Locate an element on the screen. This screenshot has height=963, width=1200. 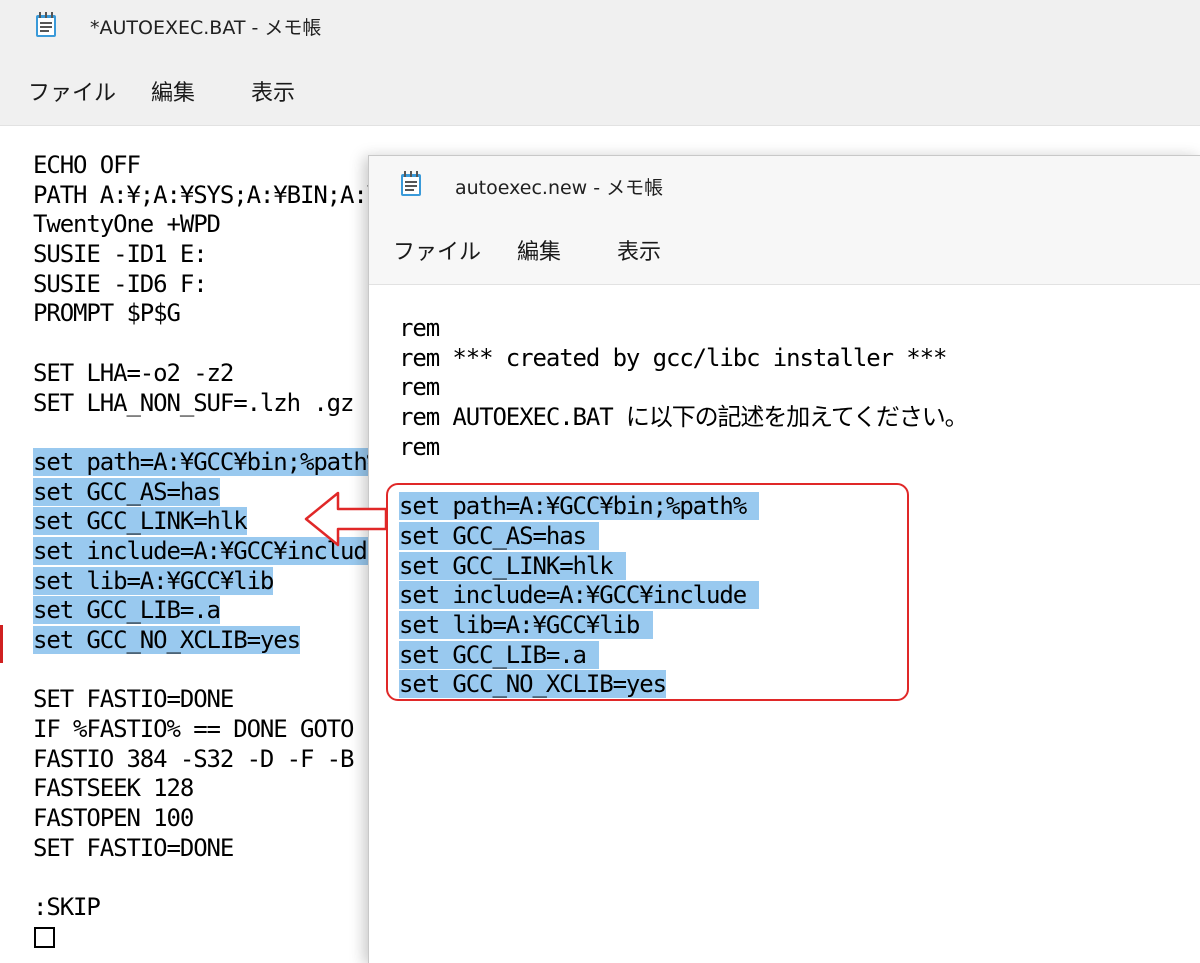
text-line: :SKIP is located at coordinates (67, 907).